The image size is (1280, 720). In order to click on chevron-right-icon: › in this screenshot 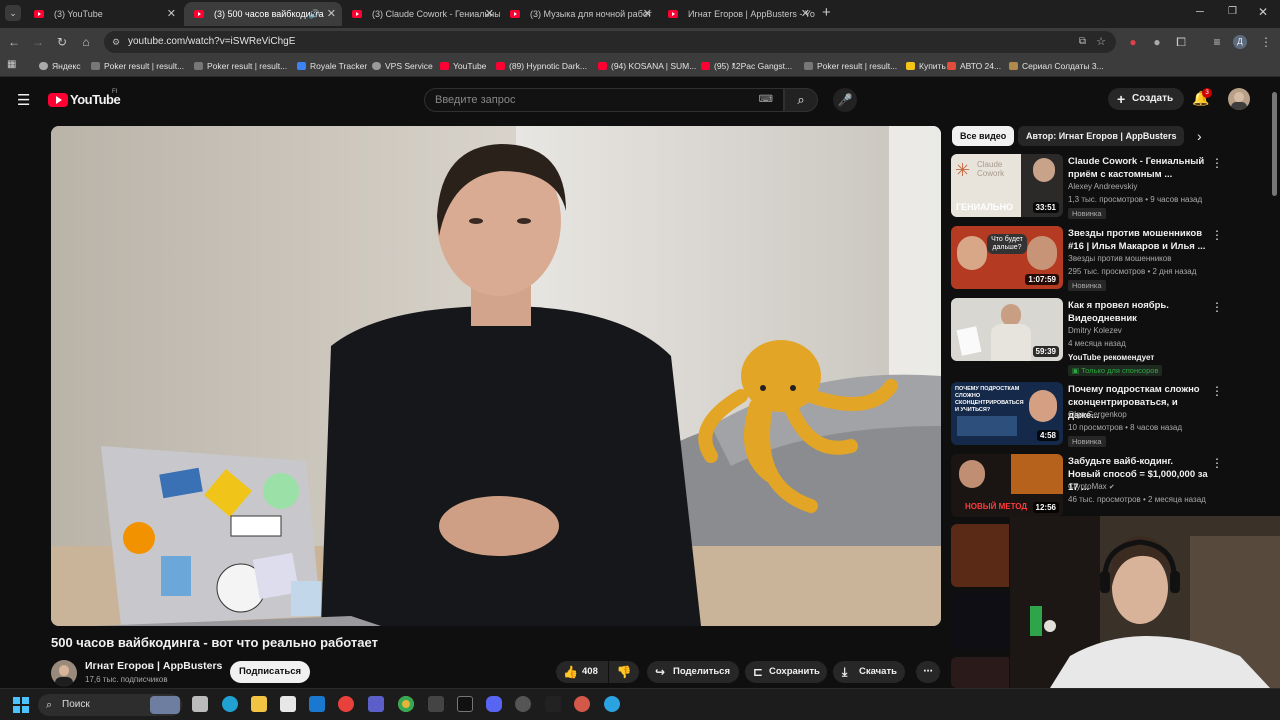, I will do `click(1199, 136)`.